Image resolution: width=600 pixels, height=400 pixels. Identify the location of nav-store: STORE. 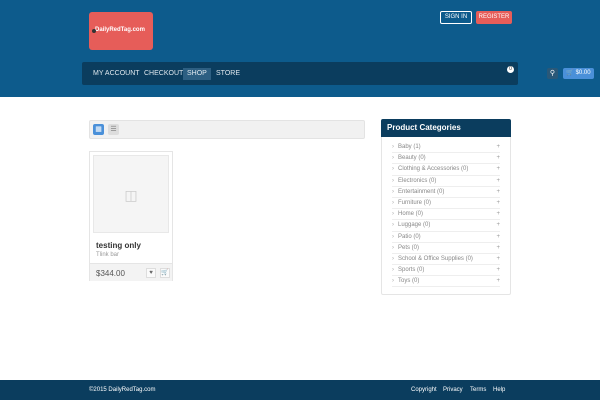
(228, 74).